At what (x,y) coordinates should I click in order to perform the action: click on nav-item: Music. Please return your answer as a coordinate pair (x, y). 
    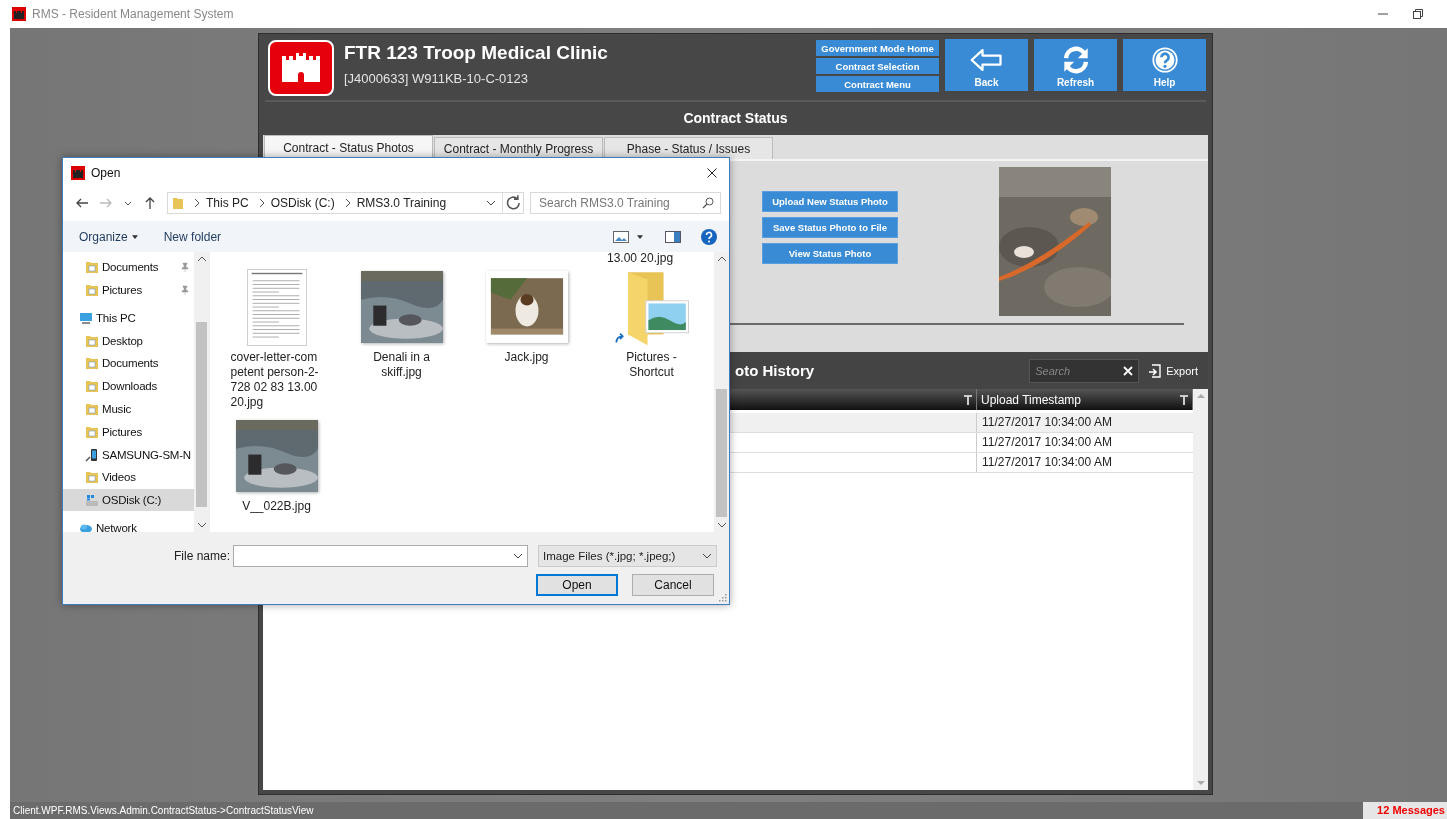
    Looking at the image, I should click on (128, 409).